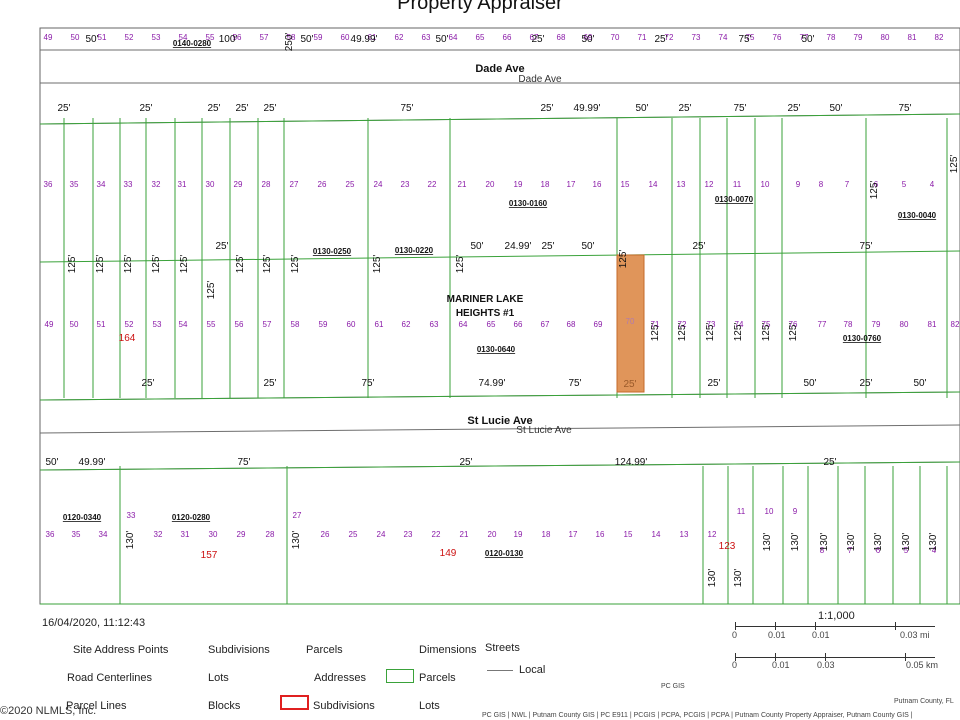  What do you see at coordinates (432, 184) in the screenshot?
I see `lot-number: 22` at bounding box center [432, 184].